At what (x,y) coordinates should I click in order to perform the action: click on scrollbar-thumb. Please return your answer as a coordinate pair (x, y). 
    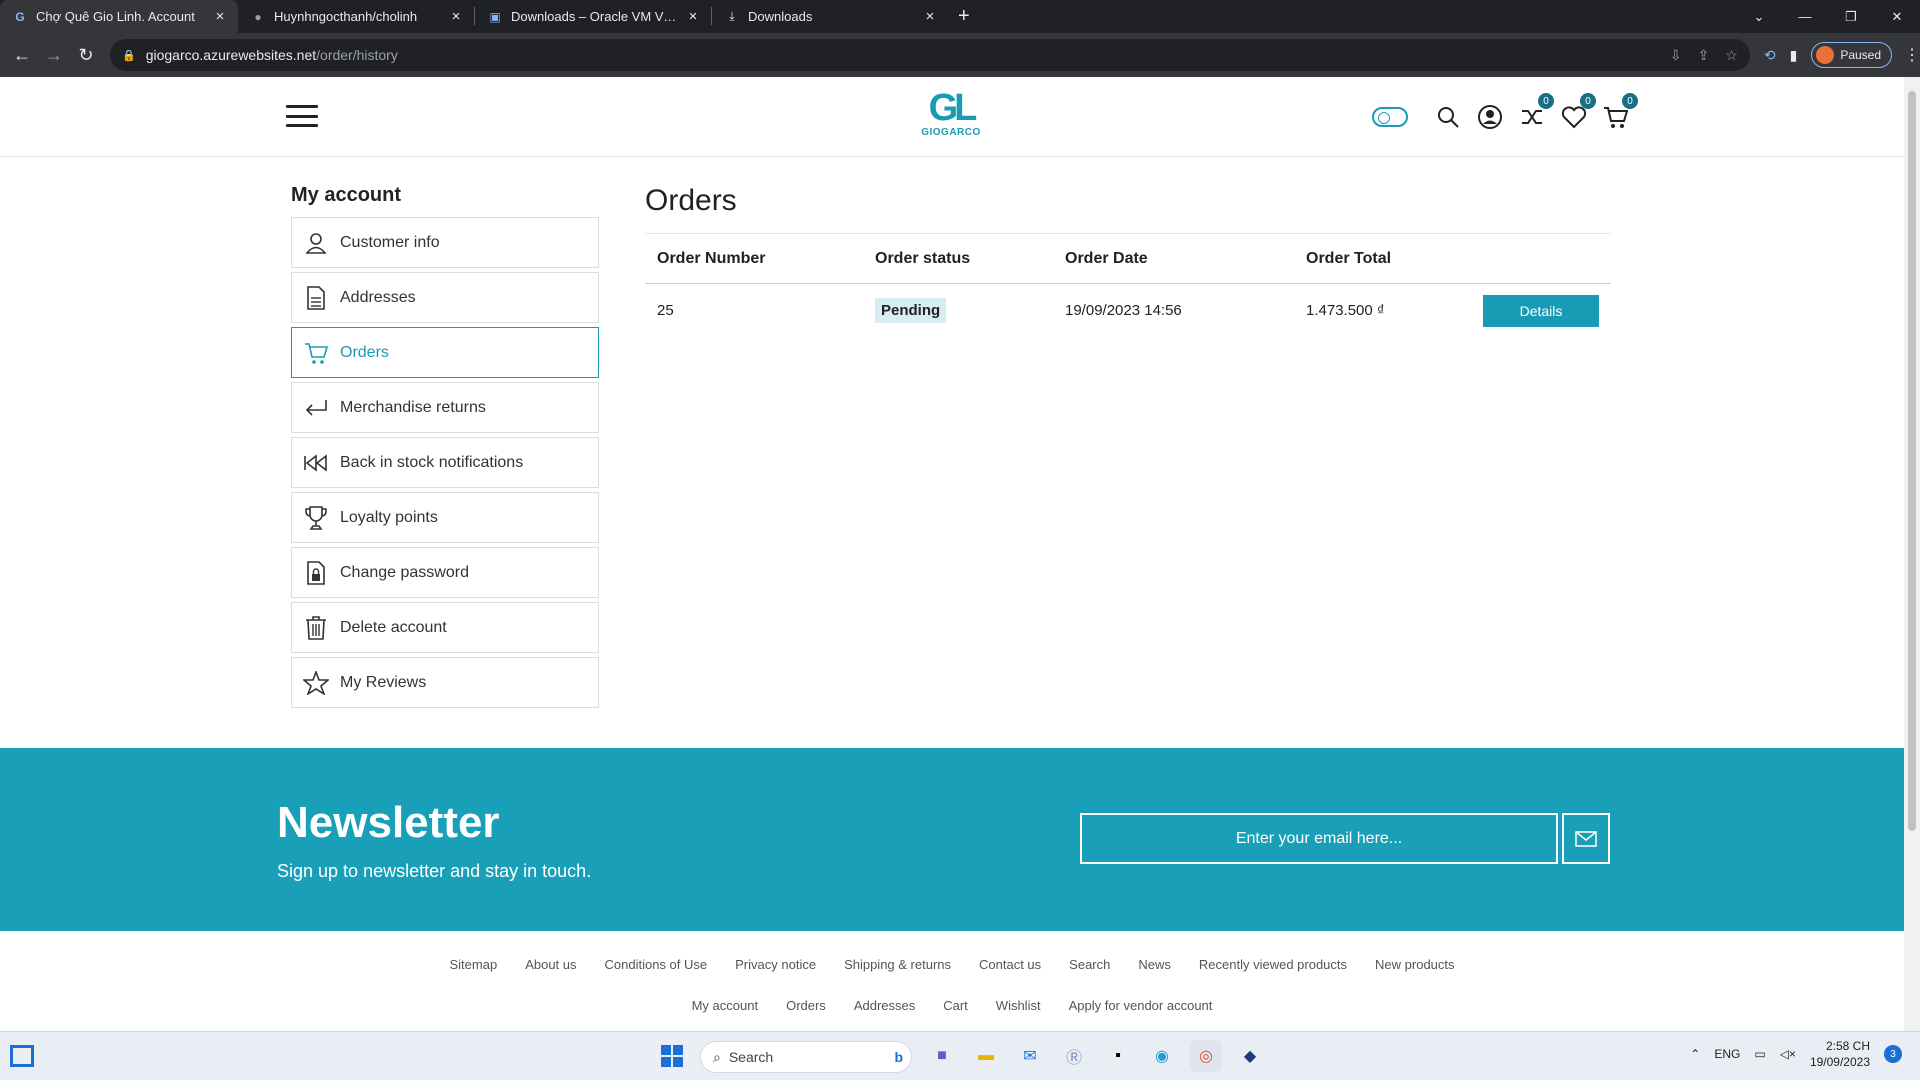
    Looking at the image, I should click on (1912, 461).